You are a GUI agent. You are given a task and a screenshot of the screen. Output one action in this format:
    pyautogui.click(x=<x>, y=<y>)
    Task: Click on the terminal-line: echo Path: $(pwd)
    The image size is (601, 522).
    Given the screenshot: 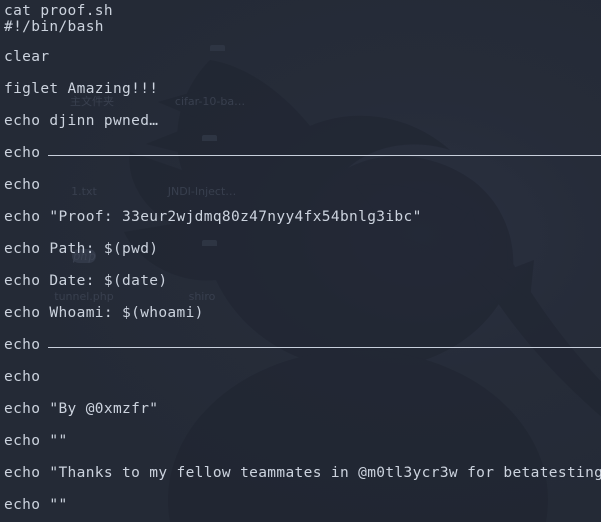 What is the action you would take?
    pyautogui.click(x=81, y=249)
    